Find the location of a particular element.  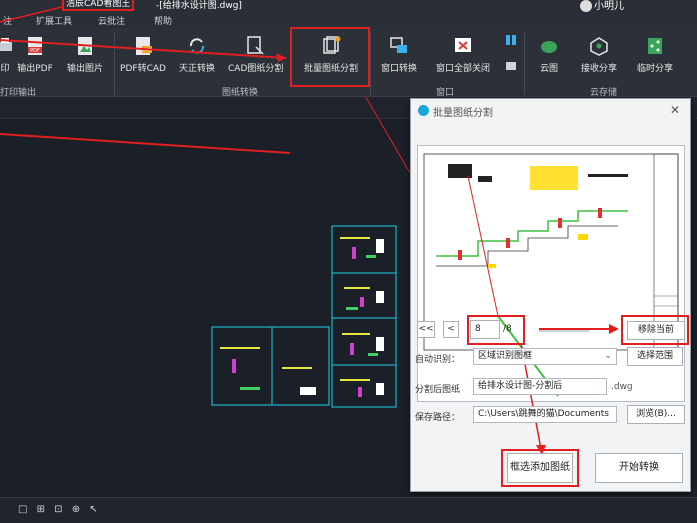

temp-share-button: 临时分享 is located at coordinates (655, 58).